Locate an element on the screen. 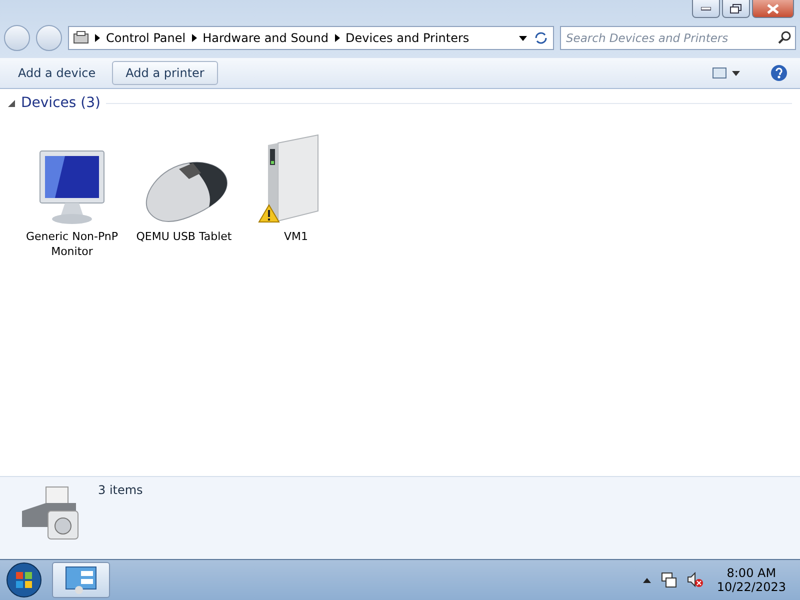  close-button is located at coordinates (773, 9).